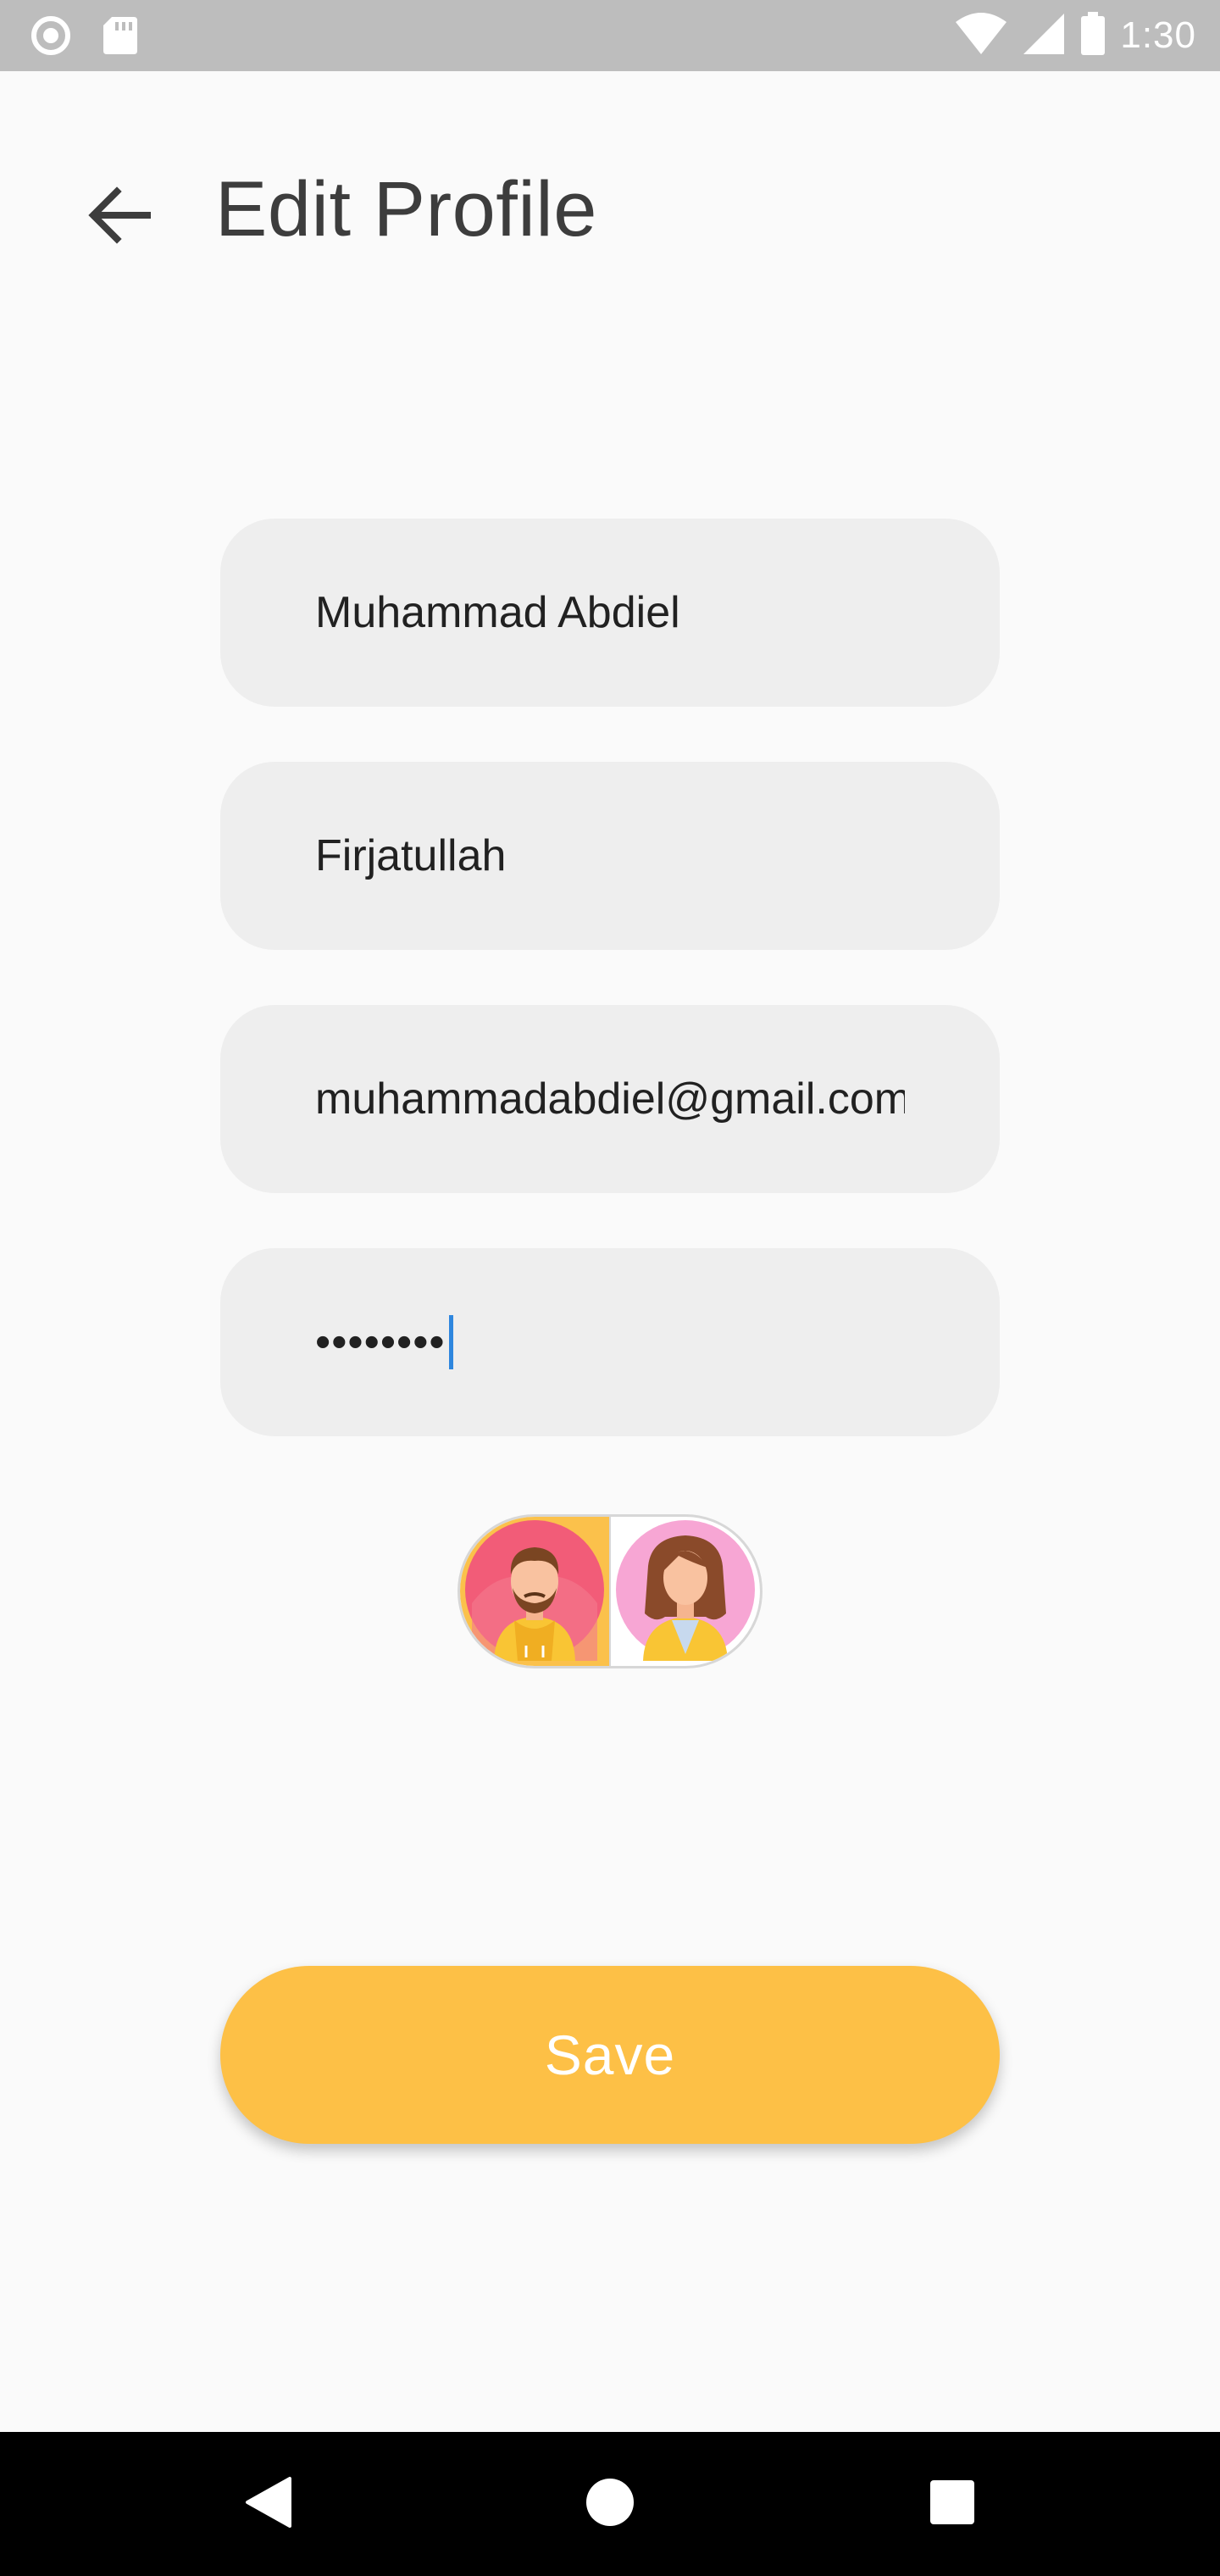 This screenshot has height=2576, width=1220. I want to click on female-avatar-icon, so click(685, 1591).